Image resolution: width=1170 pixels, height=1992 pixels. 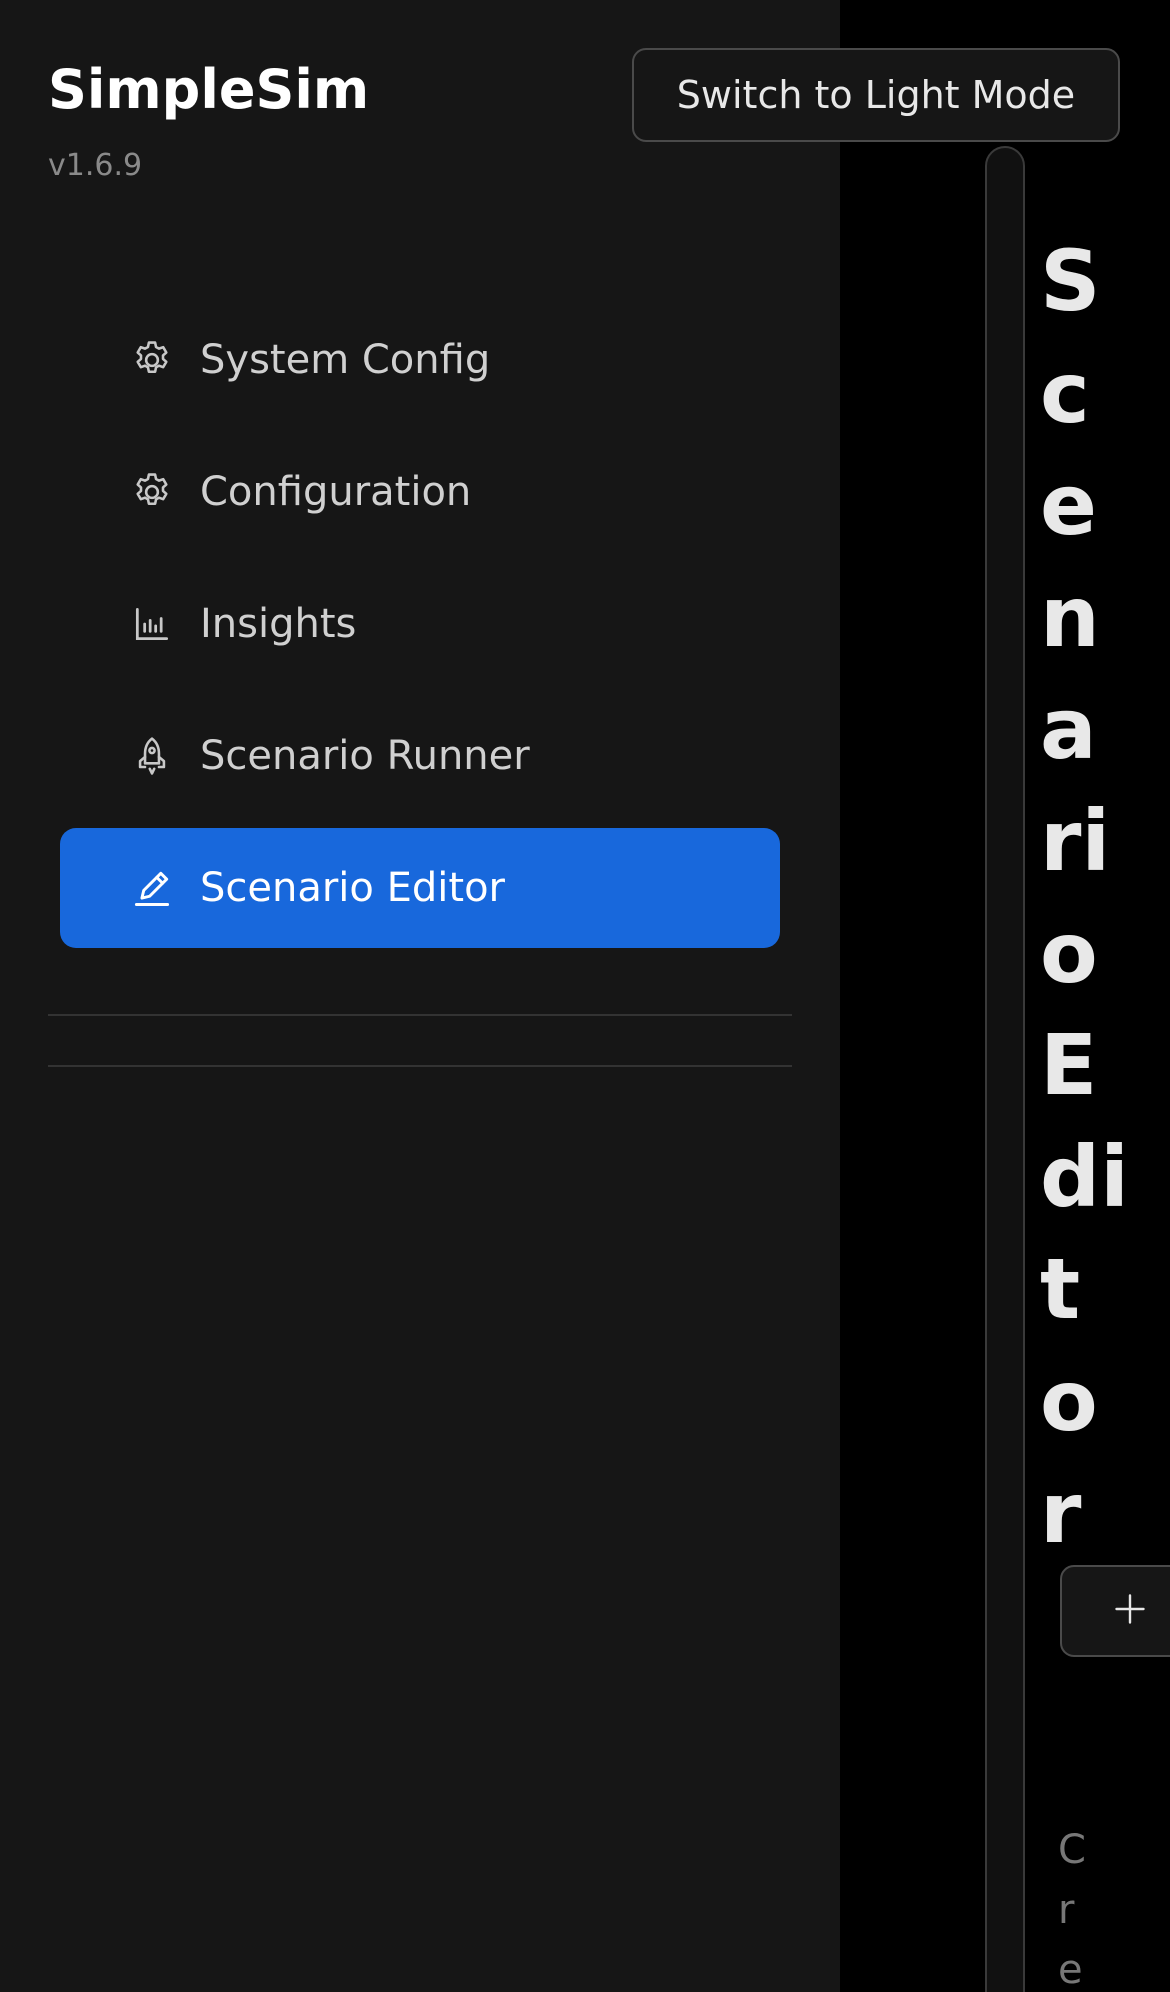 I want to click on page-title: ScenarioEditor, so click(x=1084, y=897).